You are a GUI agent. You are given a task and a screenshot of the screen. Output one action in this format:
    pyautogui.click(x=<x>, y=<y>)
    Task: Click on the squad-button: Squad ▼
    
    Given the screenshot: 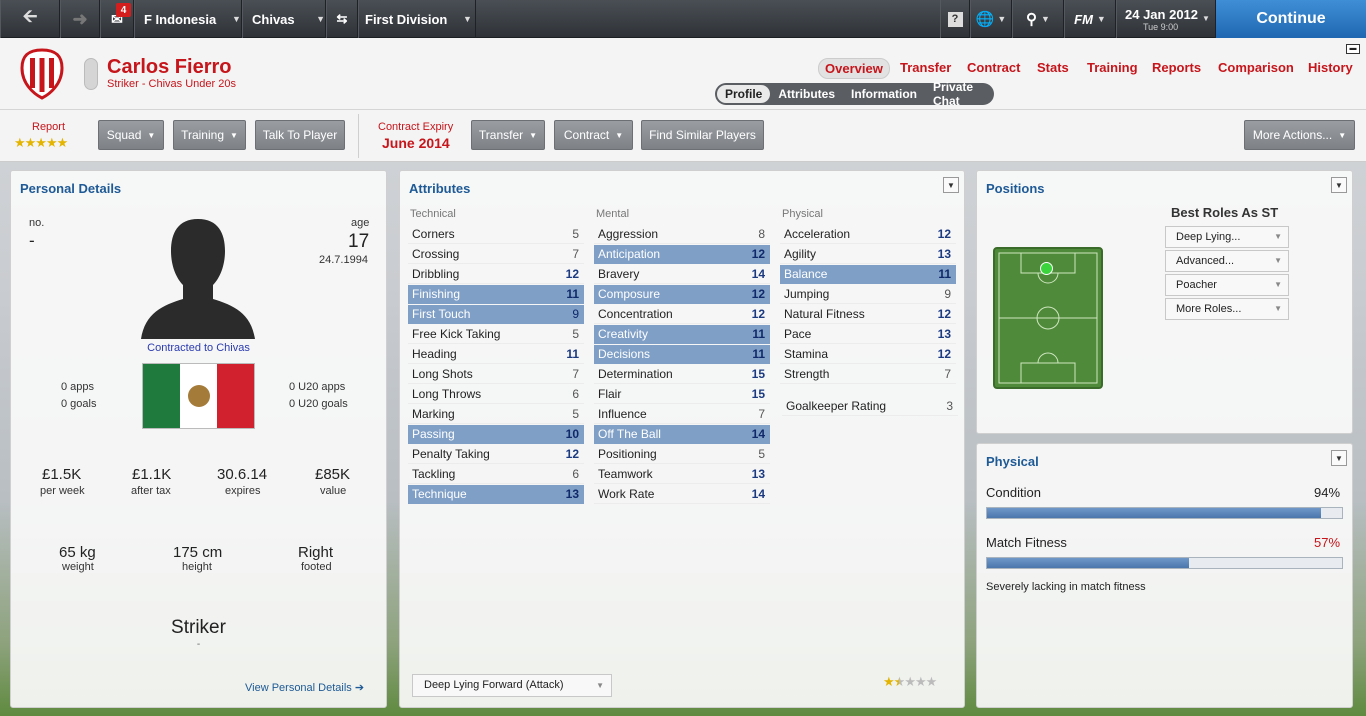 What is the action you would take?
    pyautogui.click(x=131, y=135)
    